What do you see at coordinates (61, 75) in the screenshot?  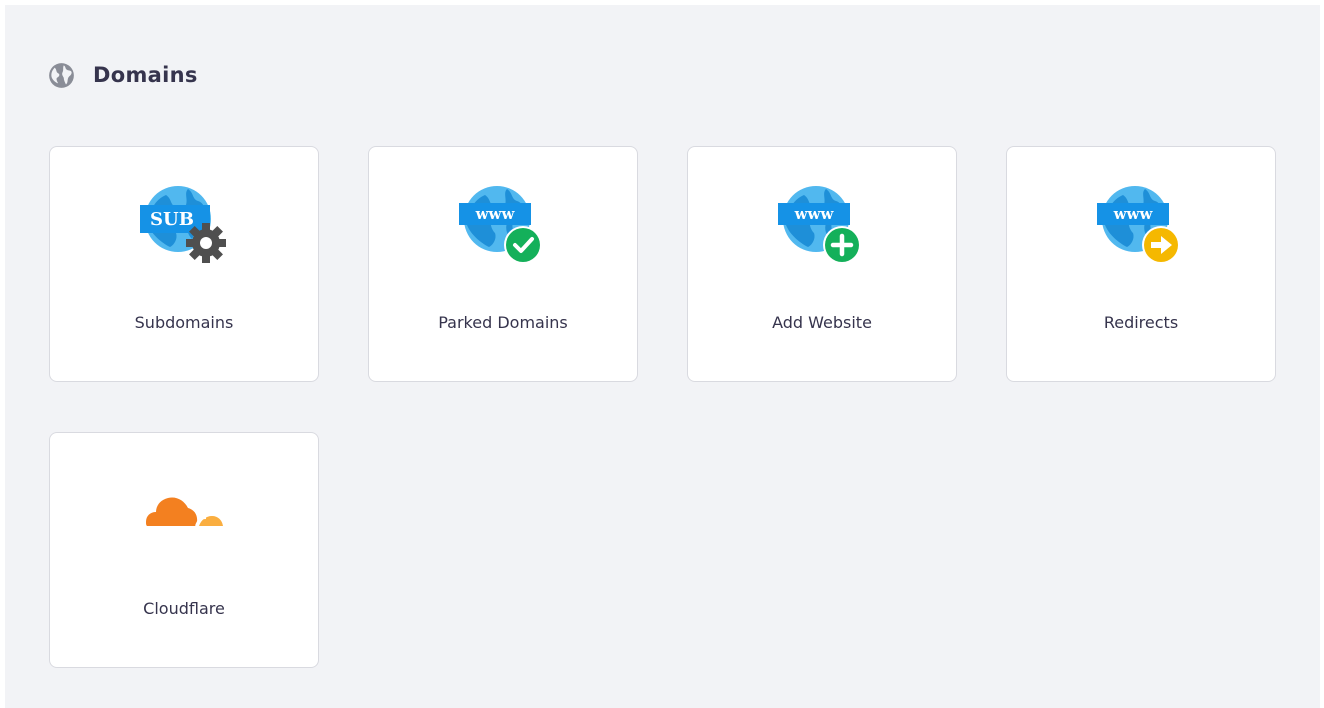 I see `globe-icon` at bounding box center [61, 75].